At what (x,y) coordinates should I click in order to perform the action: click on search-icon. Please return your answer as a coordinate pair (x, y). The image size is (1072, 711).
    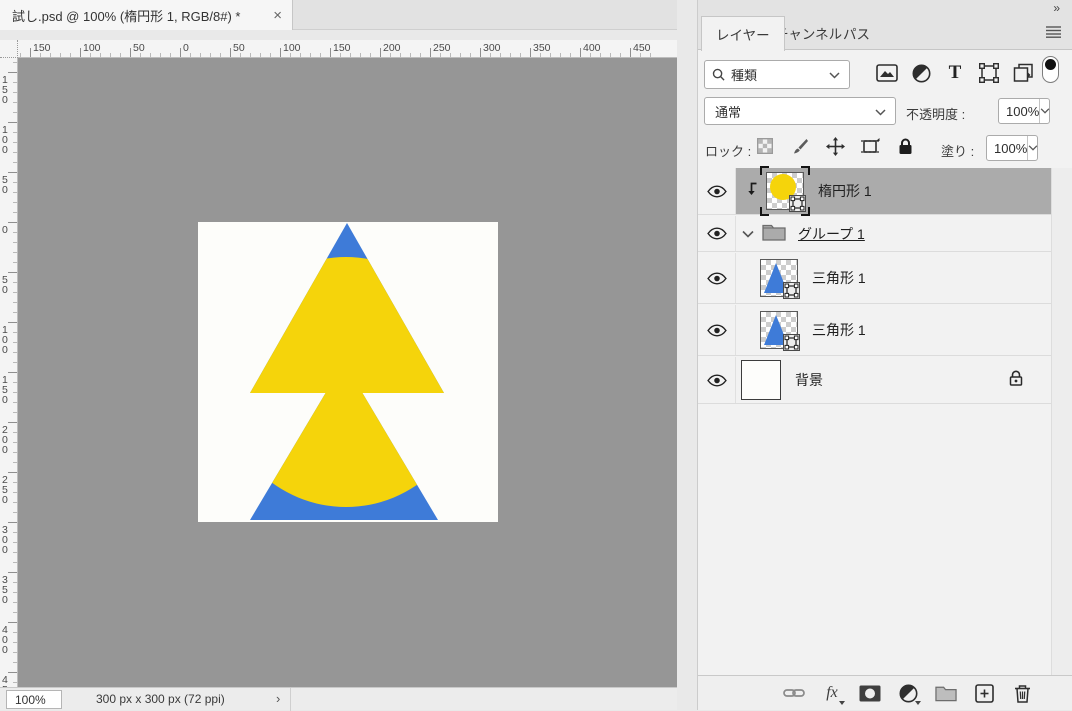
    Looking at the image, I should click on (718, 74).